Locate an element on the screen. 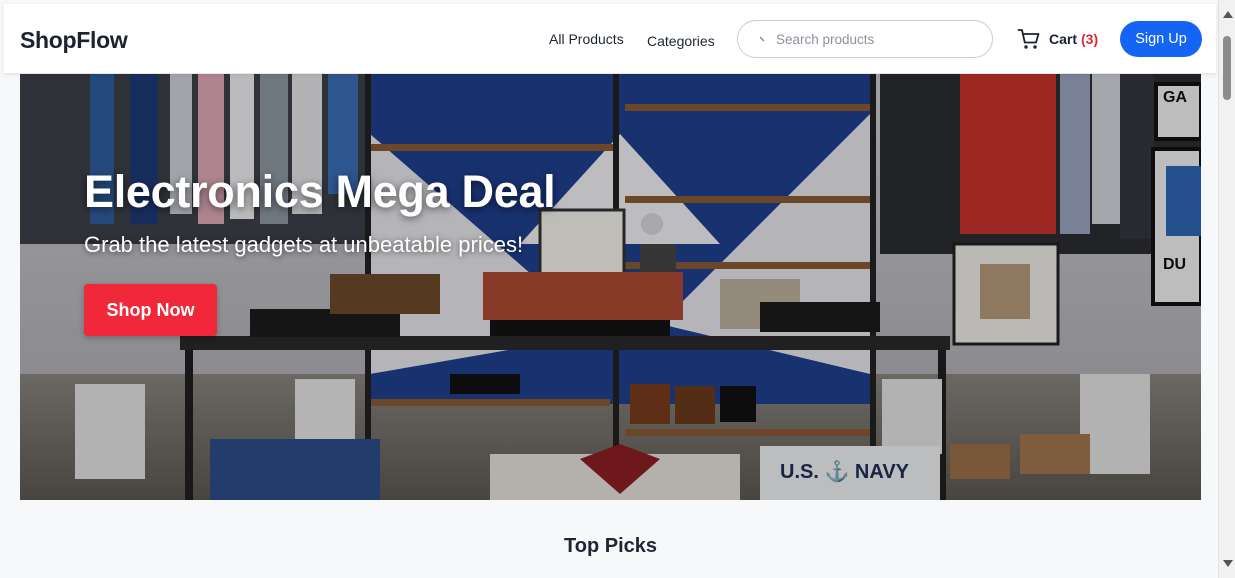 The width and height of the screenshot is (1235, 578). search-box is located at coordinates (865, 39).